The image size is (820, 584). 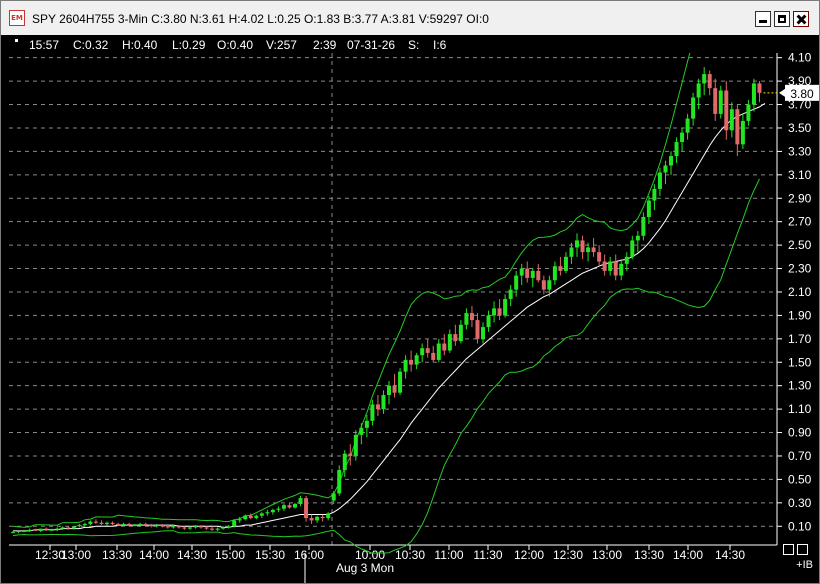 I want to click on y-tick-label: 1.90, so click(x=800, y=315).